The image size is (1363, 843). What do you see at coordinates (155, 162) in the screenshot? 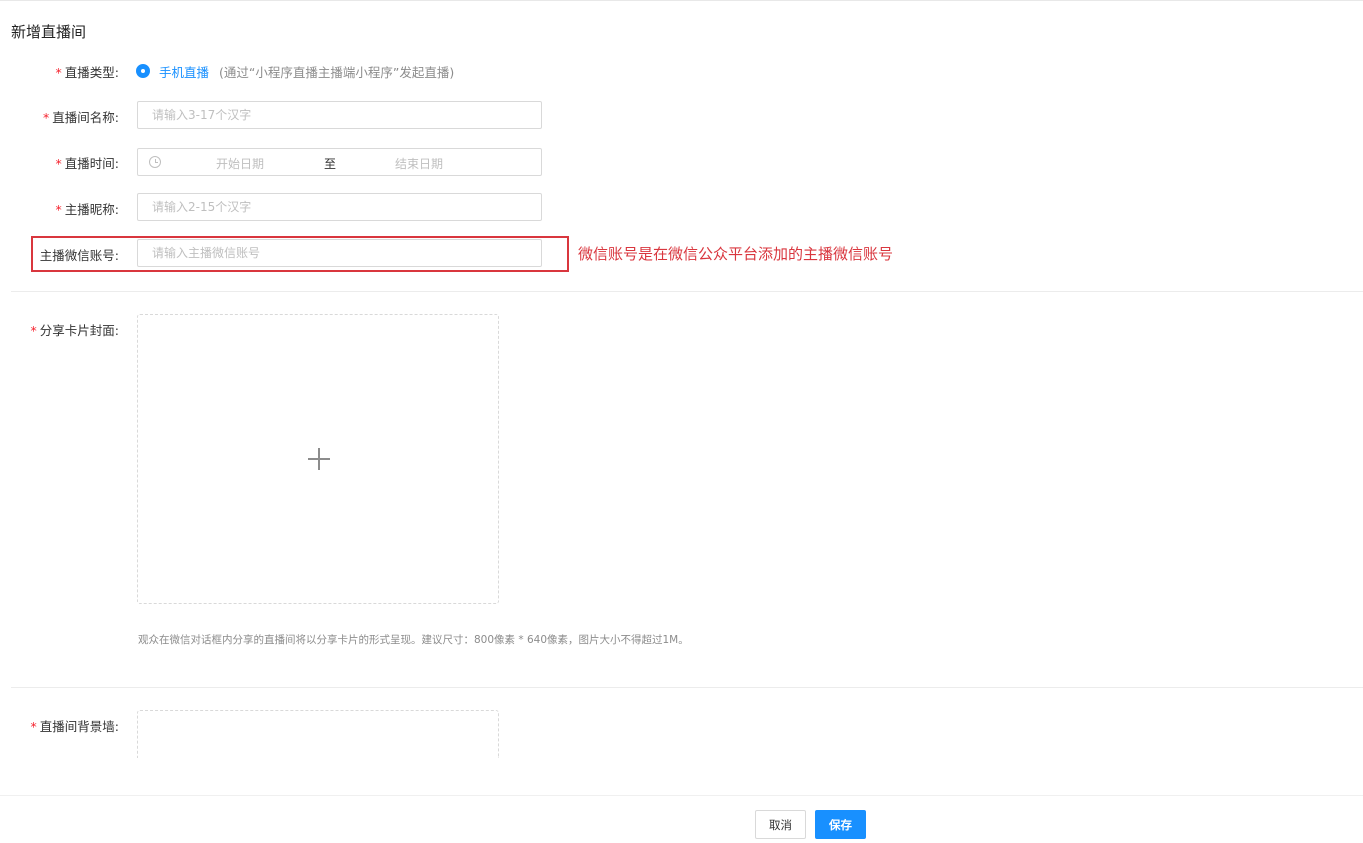
I see `clock-icon` at bounding box center [155, 162].